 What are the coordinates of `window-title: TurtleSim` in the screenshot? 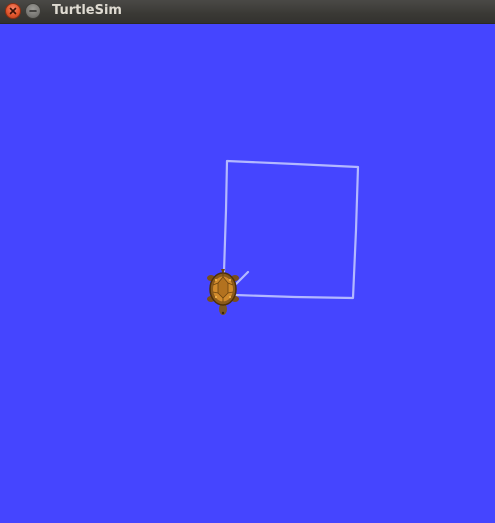 It's located at (87, 10).